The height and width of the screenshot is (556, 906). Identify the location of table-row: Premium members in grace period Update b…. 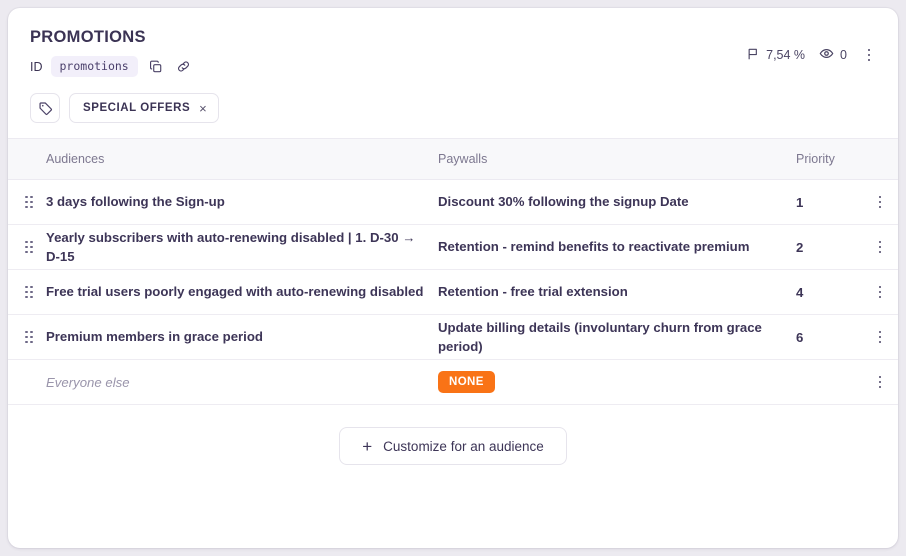
(453, 337).